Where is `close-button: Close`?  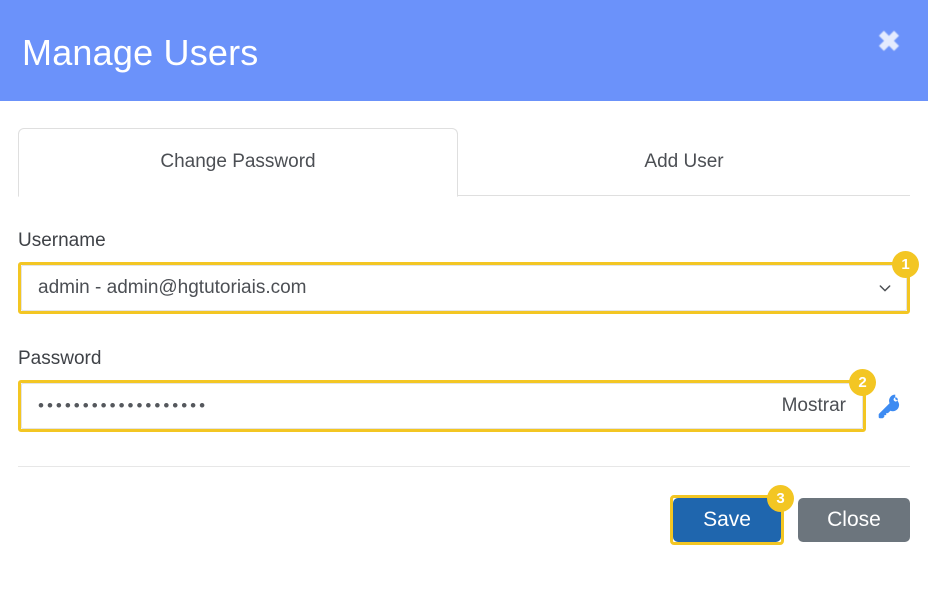 close-button: Close is located at coordinates (854, 520).